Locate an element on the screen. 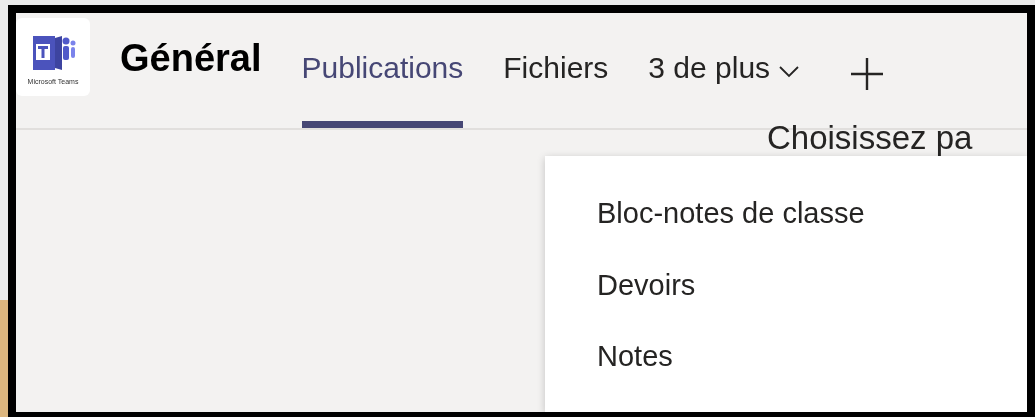  menu-item: Devoirs is located at coordinates (786, 304).